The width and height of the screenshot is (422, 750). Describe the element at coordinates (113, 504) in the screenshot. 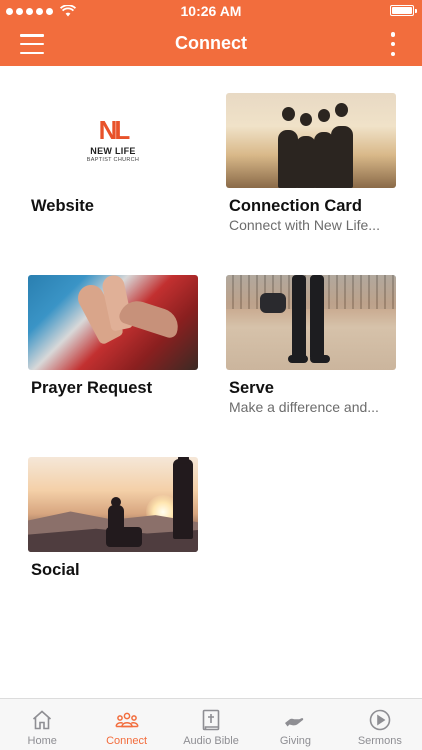

I see `mountain-friends-photo` at that location.